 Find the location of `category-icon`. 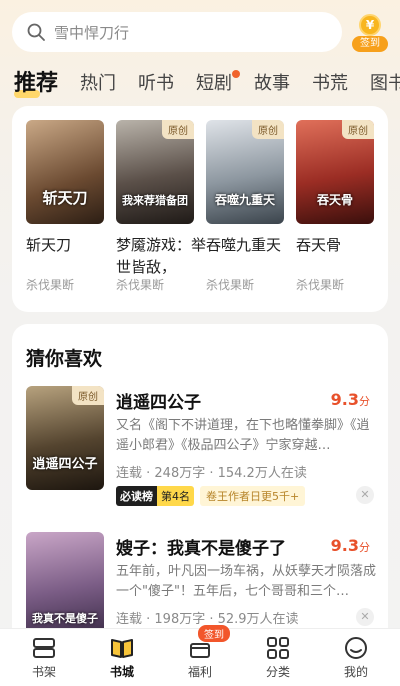

category-icon is located at coordinates (278, 648).